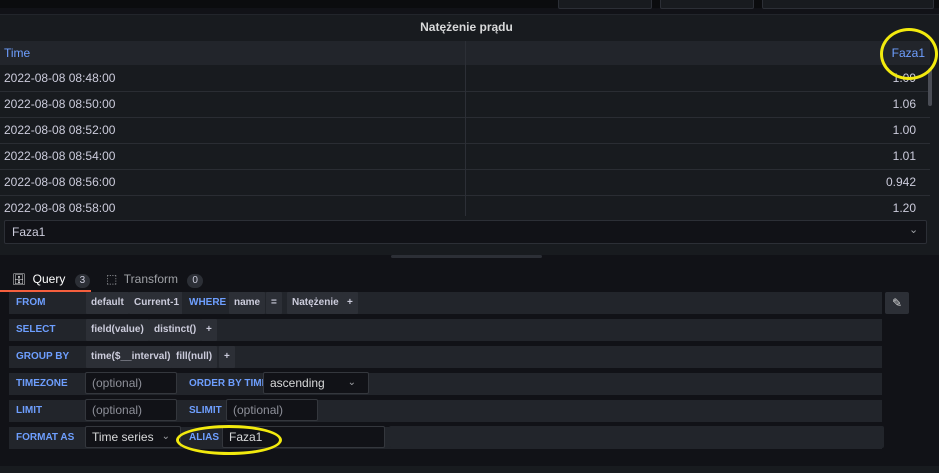 The image size is (939, 473). What do you see at coordinates (208, 303) in the screenshot?
I see `where-keyword: WHERE` at bounding box center [208, 303].